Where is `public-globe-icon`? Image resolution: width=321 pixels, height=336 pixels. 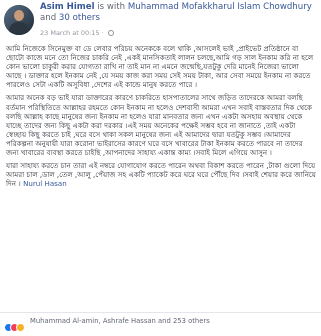 public-globe-icon is located at coordinates (110, 33).